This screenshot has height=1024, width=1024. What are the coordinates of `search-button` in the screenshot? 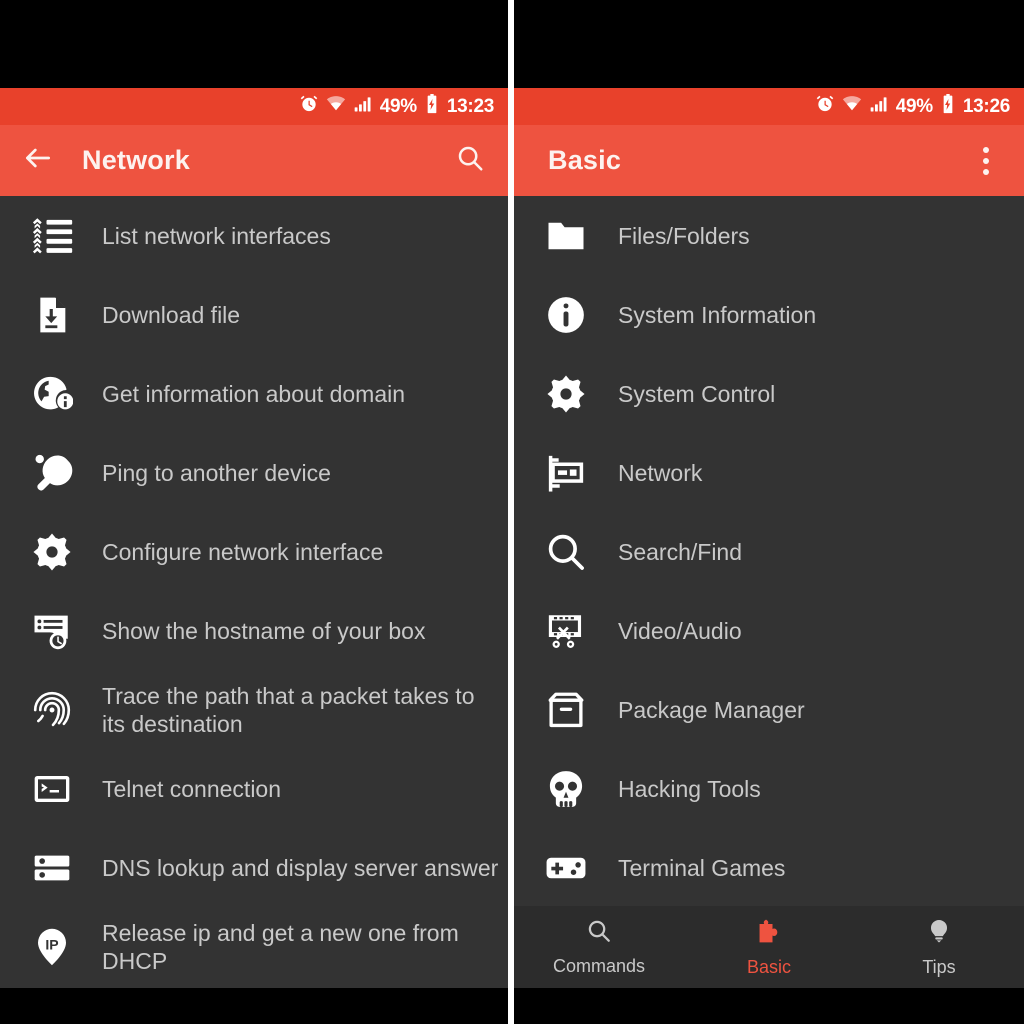 It's located at (470, 160).